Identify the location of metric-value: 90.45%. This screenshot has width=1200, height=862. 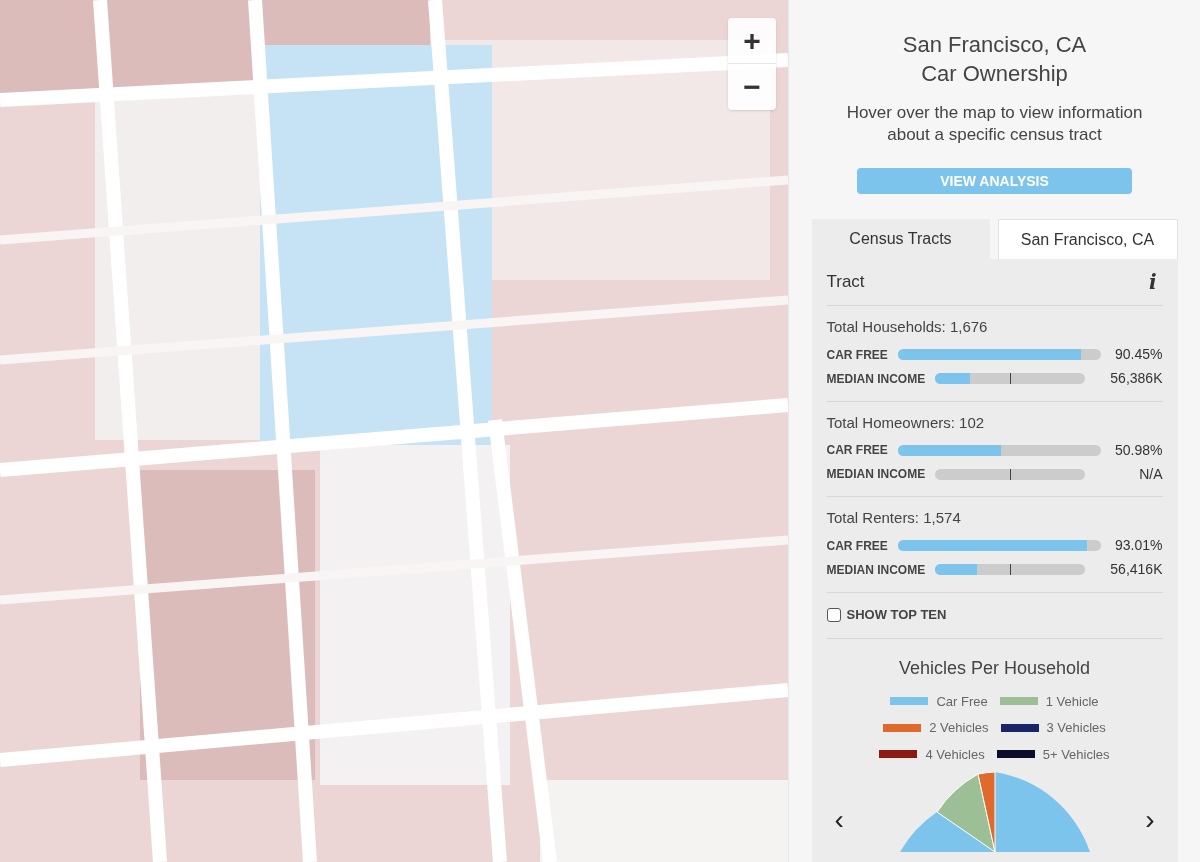
(1139, 354).